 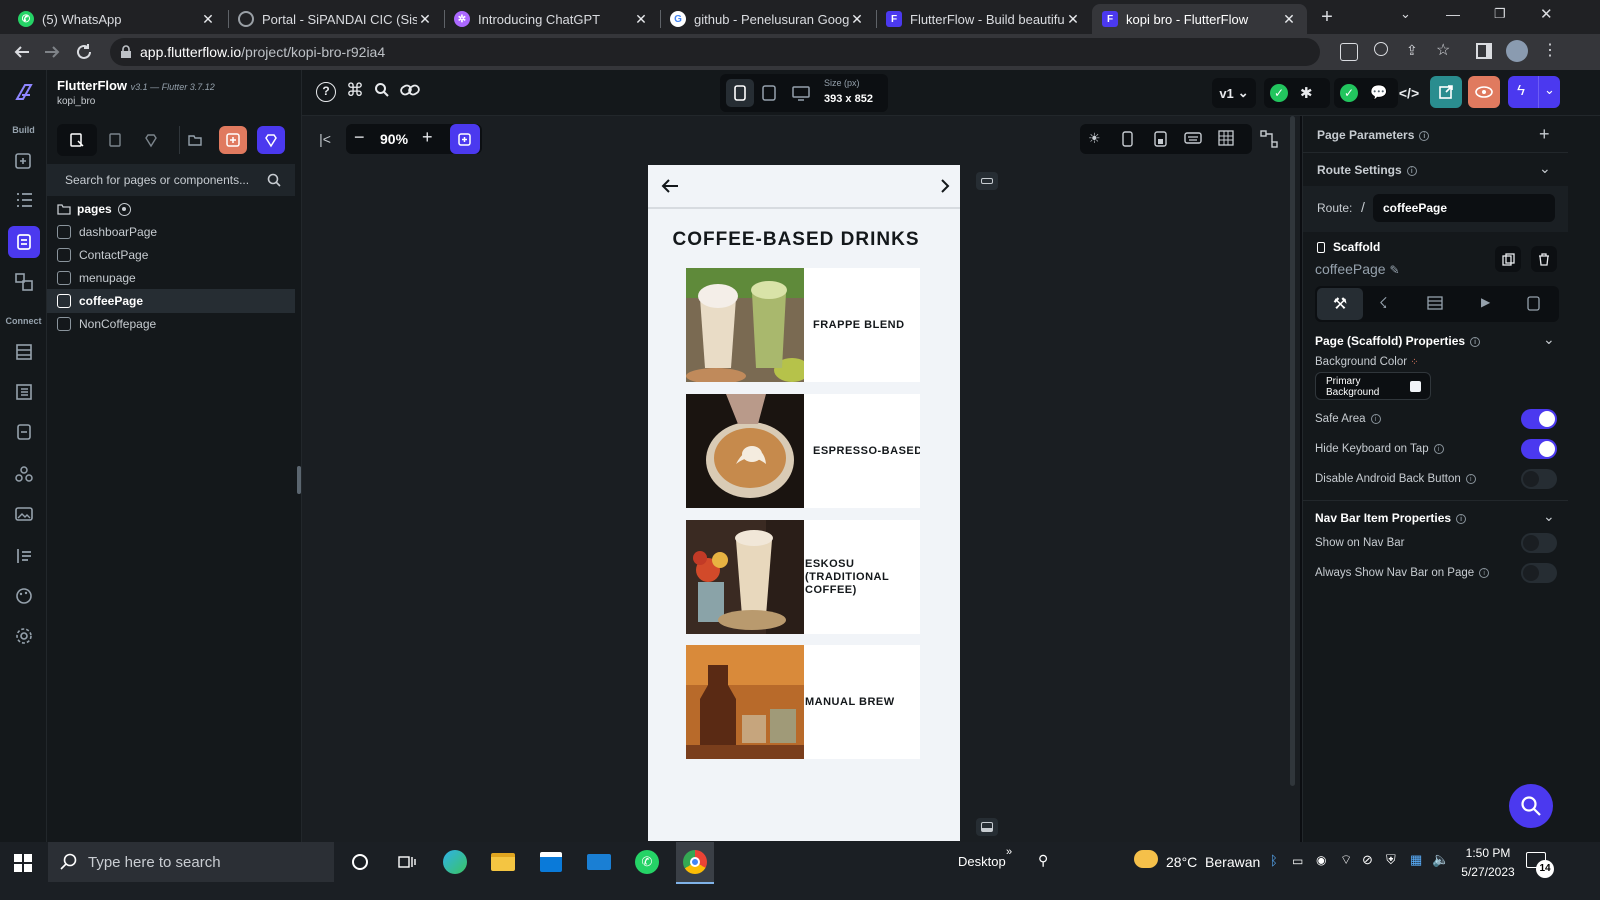 What do you see at coordinates (195, 140) in the screenshot?
I see `new-folder-icon` at bounding box center [195, 140].